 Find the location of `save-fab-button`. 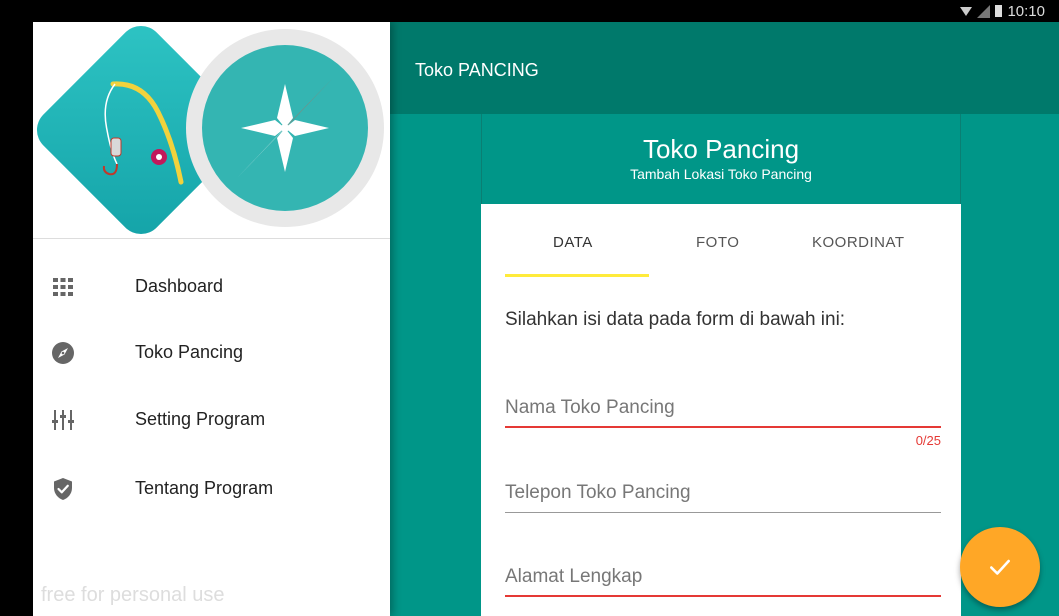

save-fab-button is located at coordinates (1000, 567).